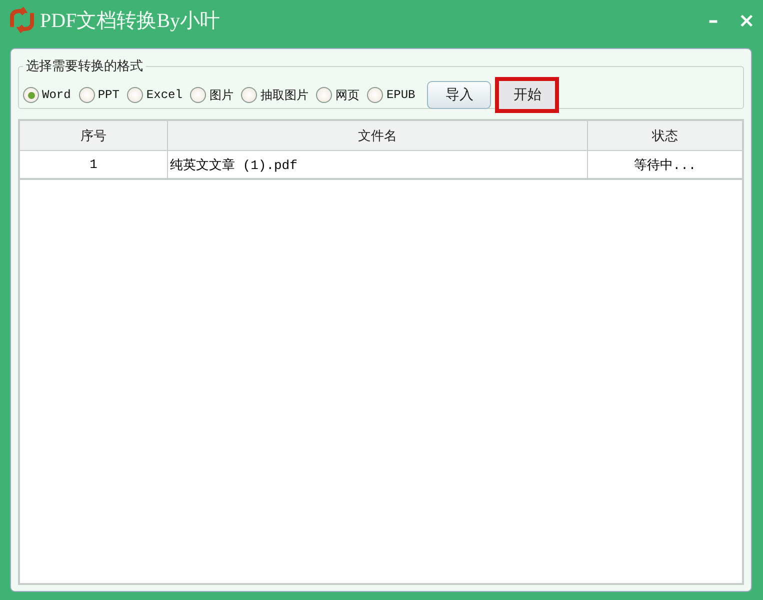  What do you see at coordinates (212, 95) in the screenshot?
I see `radio-option: 图片` at bounding box center [212, 95].